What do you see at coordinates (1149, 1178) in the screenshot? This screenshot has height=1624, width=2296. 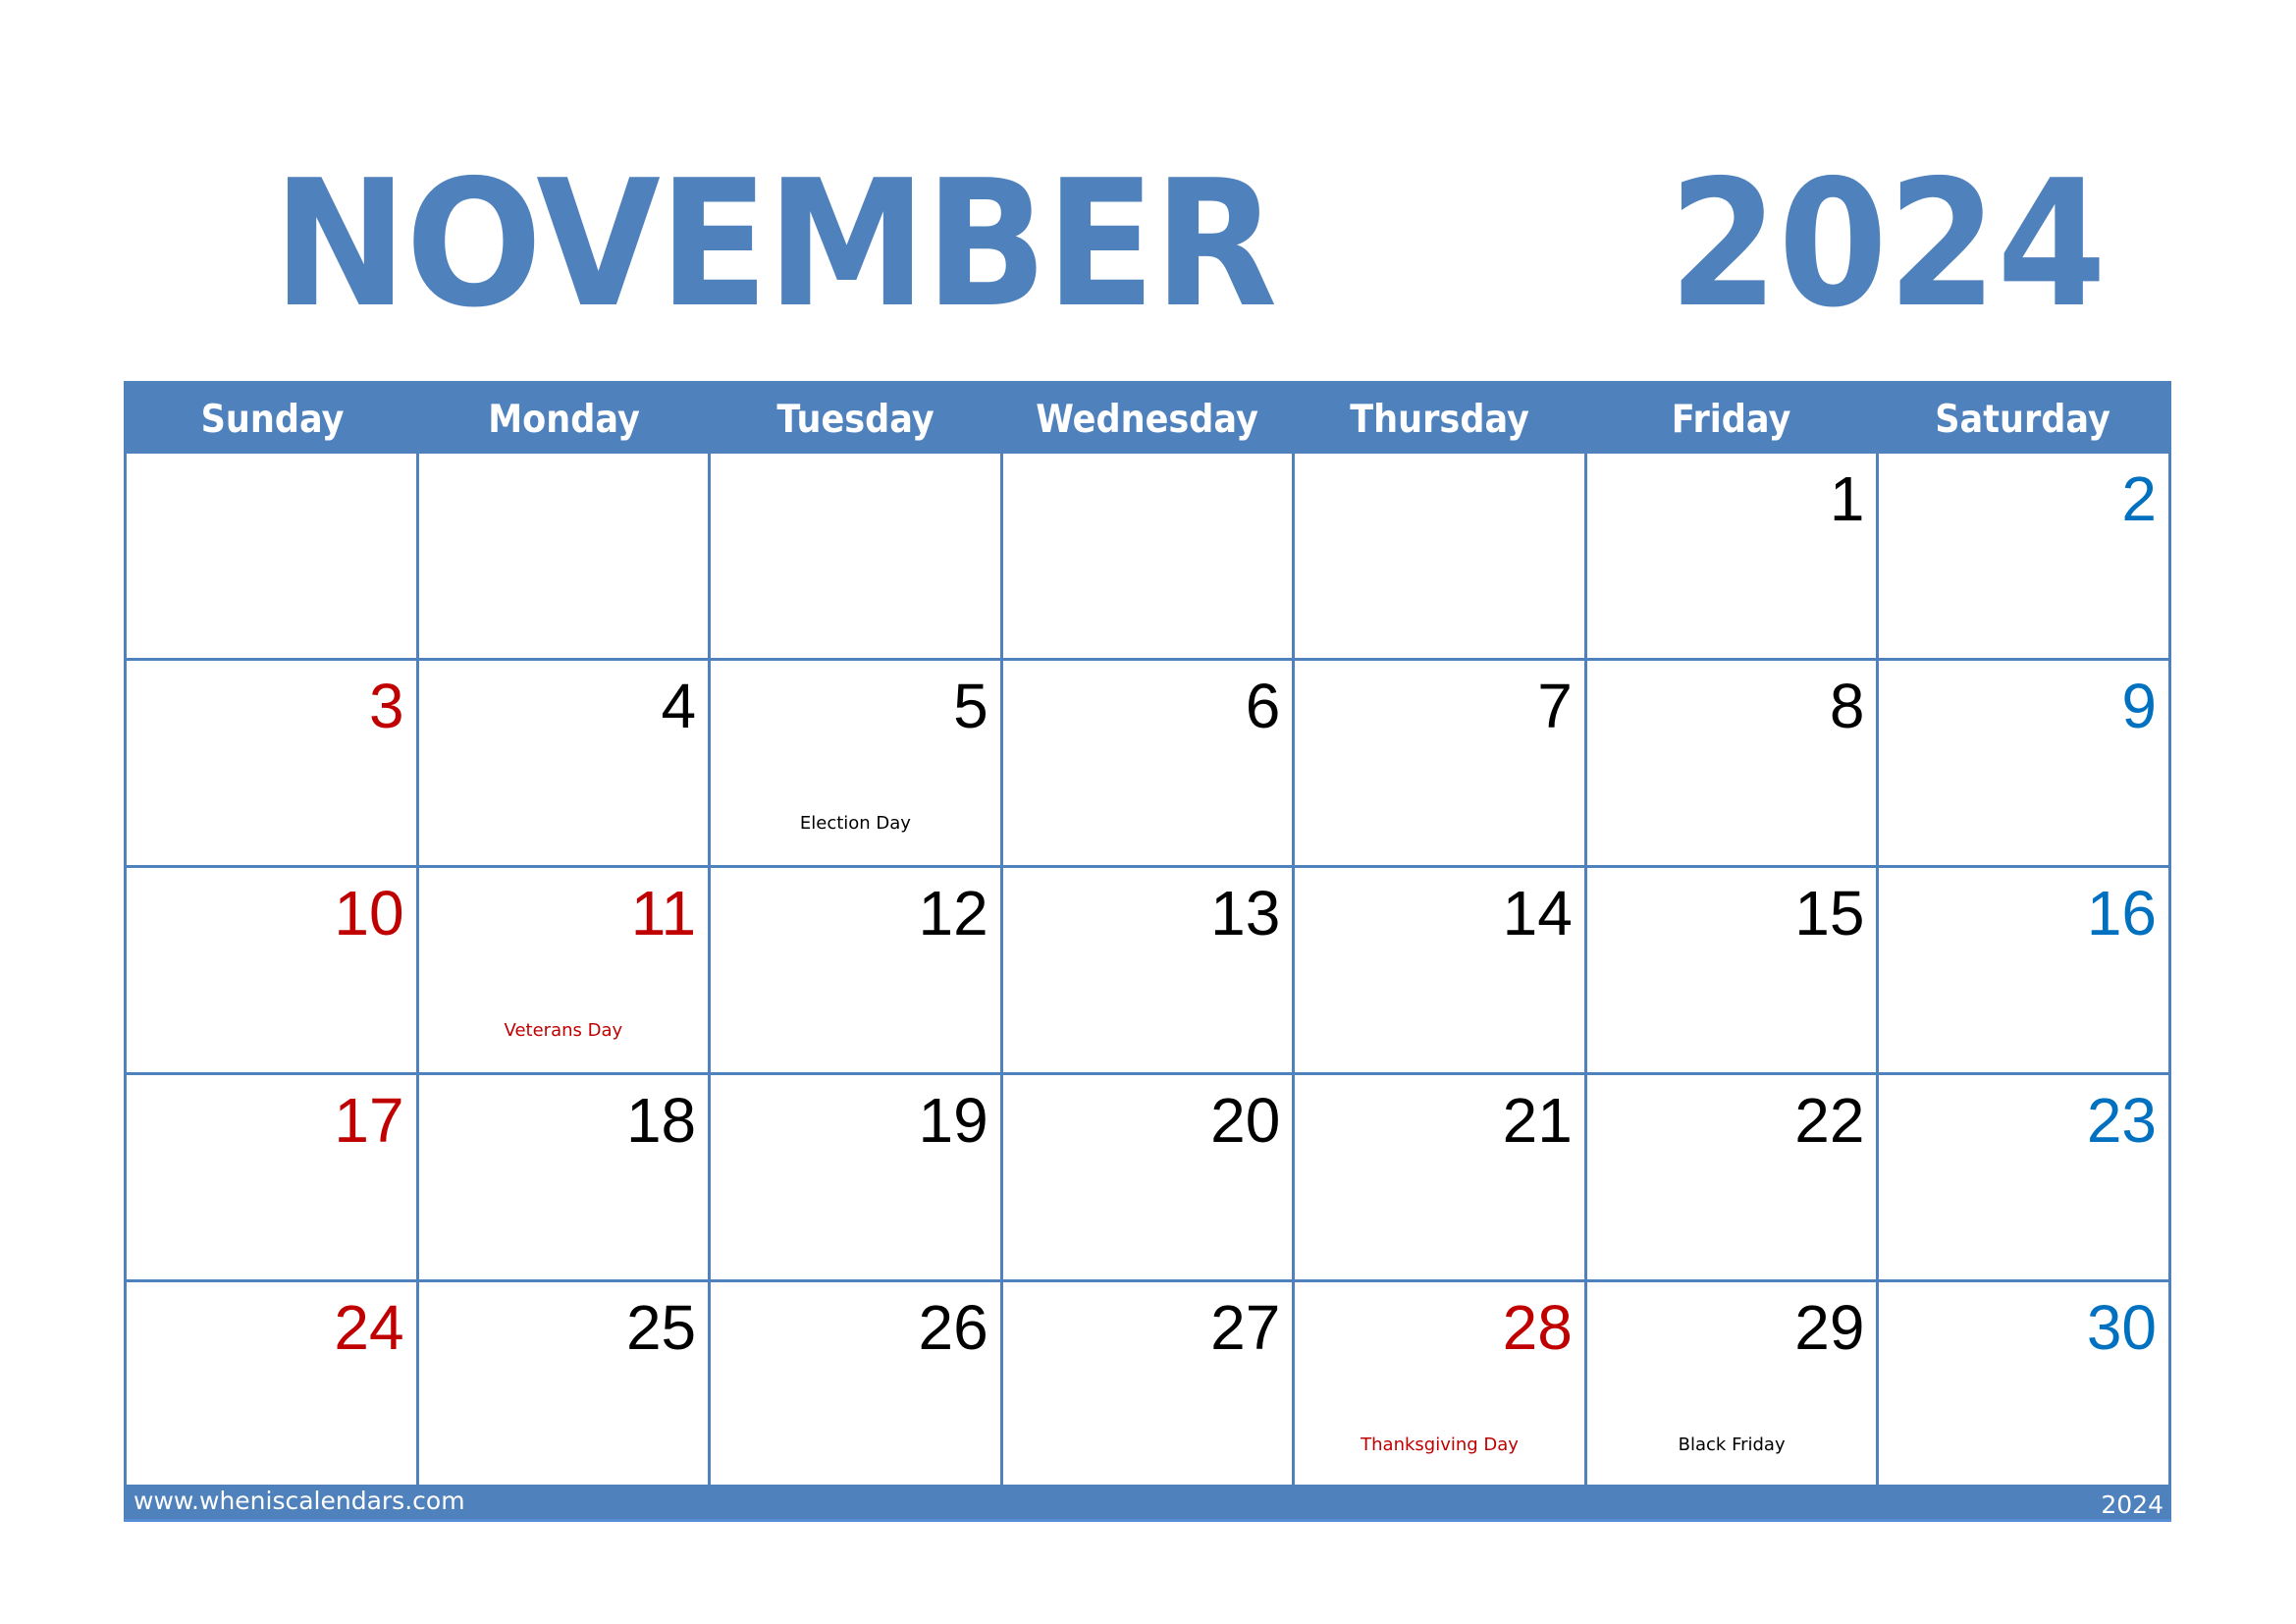 I see `day-cell: 20` at bounding box center [1149, 1178].